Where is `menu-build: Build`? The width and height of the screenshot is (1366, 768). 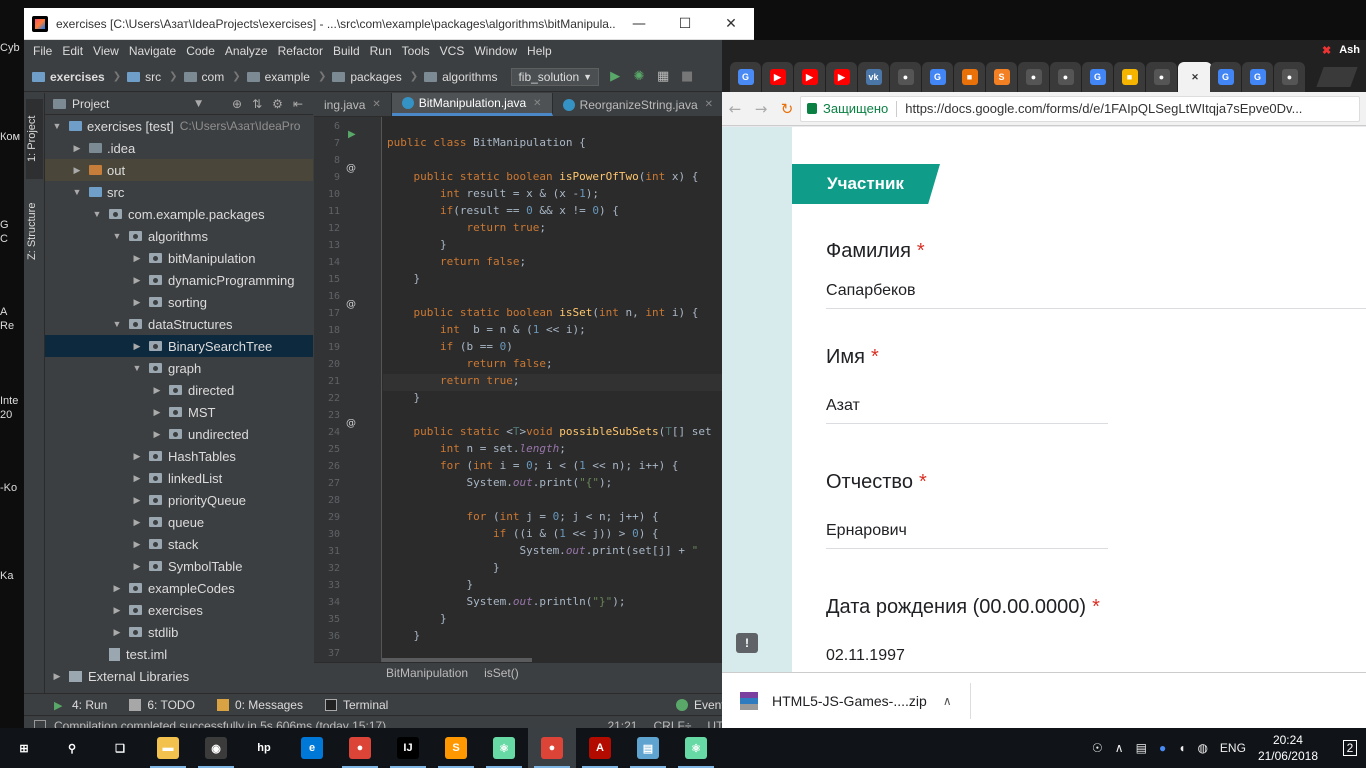
menu-build: Build is located at coordinates (346, 51).